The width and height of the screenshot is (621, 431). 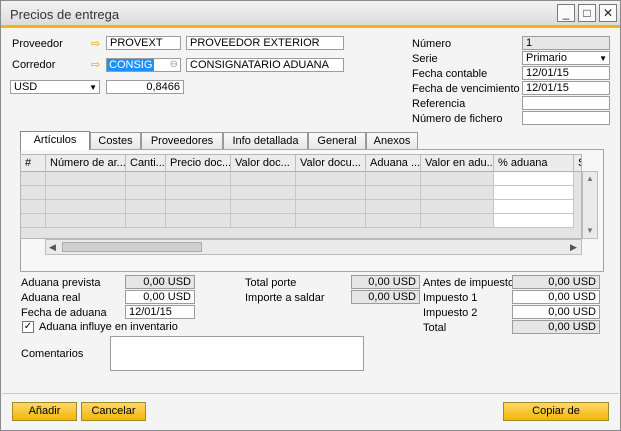 I want to click on serie-select: Primario ▼, so click(x=566, y=58).